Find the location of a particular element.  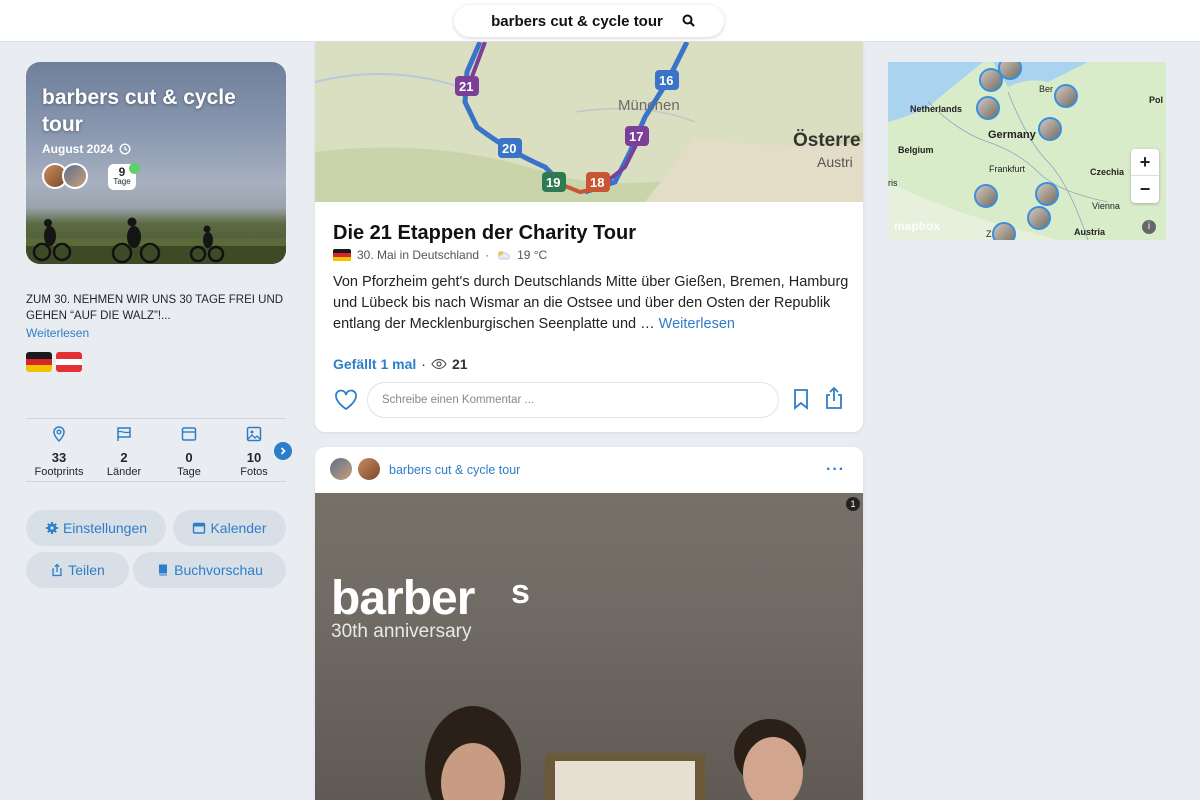

trip-stats: 33 Footprints 2 Länder 0 Tage 10 Fotos is located at coordinates (156, 450).